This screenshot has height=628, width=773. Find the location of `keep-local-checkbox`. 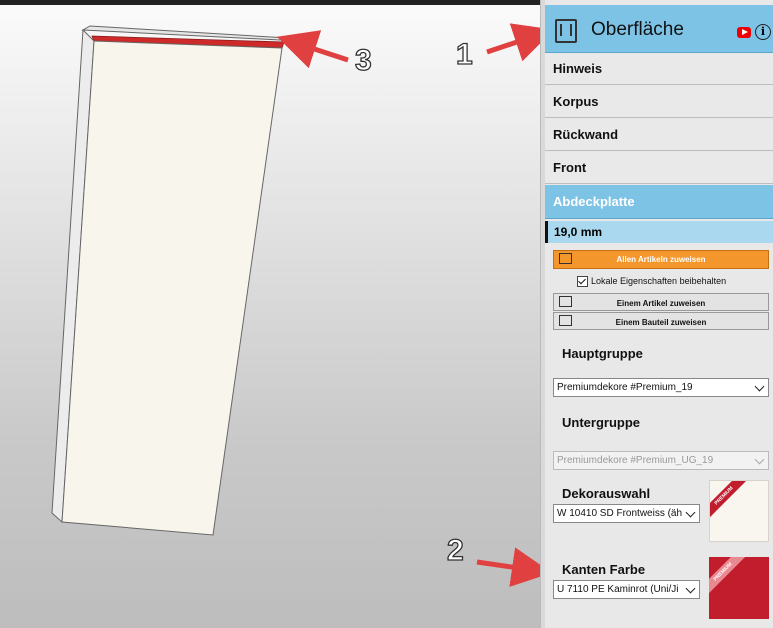

keep-local-checkbox is located at coordinates (582, 282).